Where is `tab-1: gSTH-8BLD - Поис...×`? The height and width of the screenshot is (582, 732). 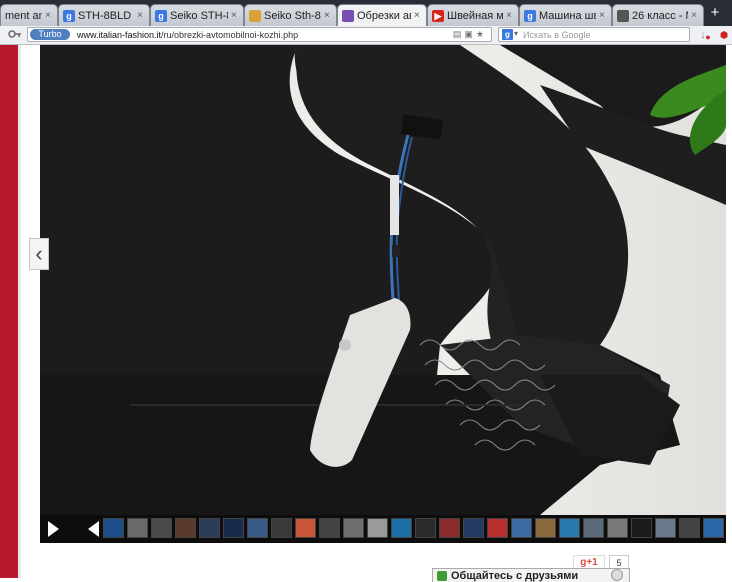 tab-1: gSTH-8BLD - Поис...× is located at coordinates (104, 15).